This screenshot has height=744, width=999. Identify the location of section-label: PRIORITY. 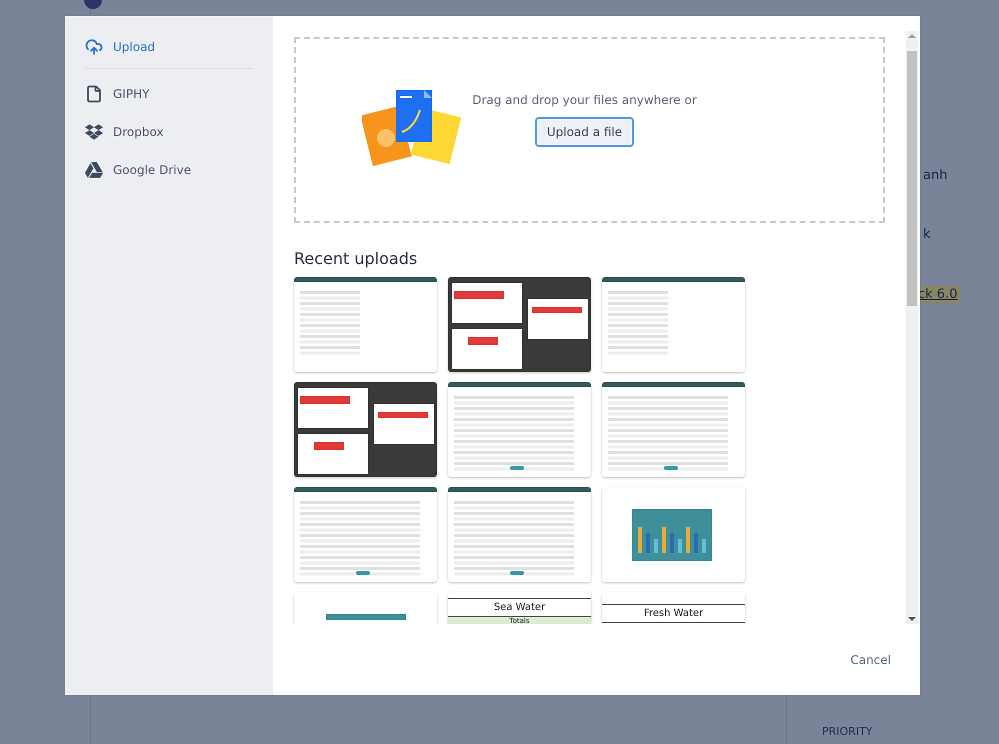
(847, 731).